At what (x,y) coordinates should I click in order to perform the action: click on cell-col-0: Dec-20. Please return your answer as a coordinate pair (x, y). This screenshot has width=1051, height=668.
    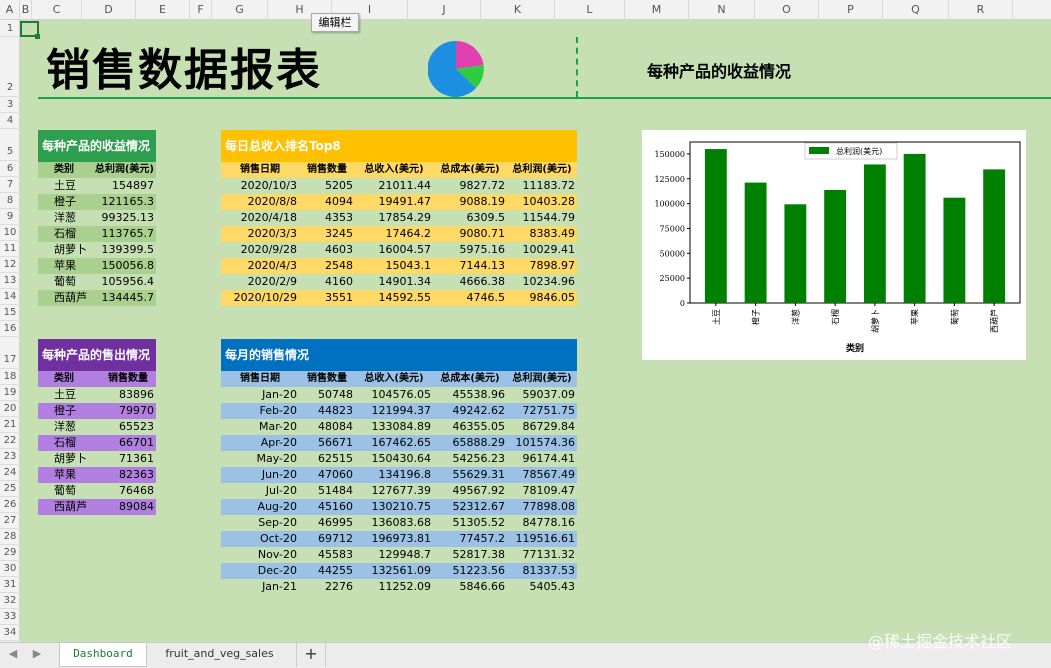
    Looking at the image, I should click on (260, 571).